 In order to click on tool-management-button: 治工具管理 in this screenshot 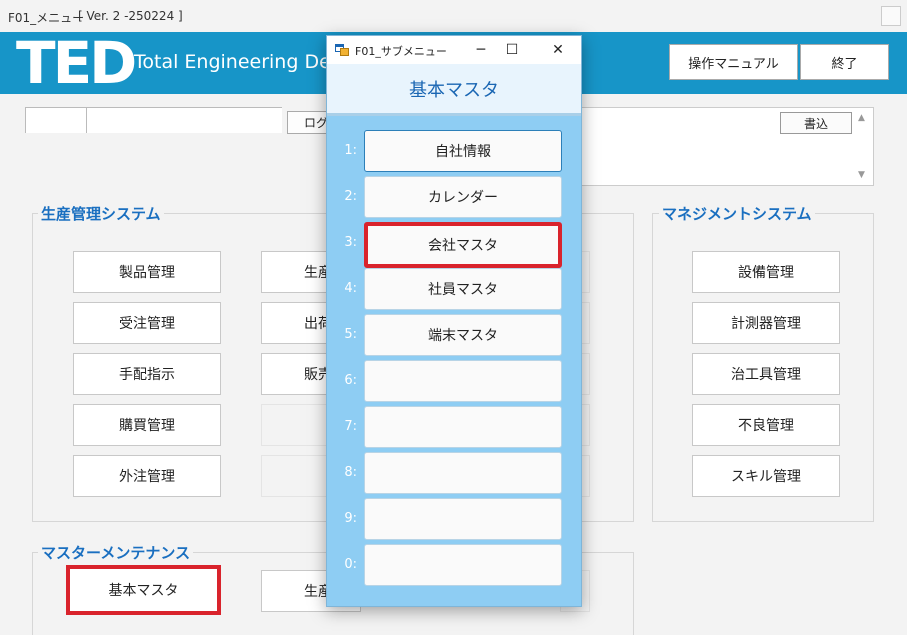, I will do `click(766, 374)`.